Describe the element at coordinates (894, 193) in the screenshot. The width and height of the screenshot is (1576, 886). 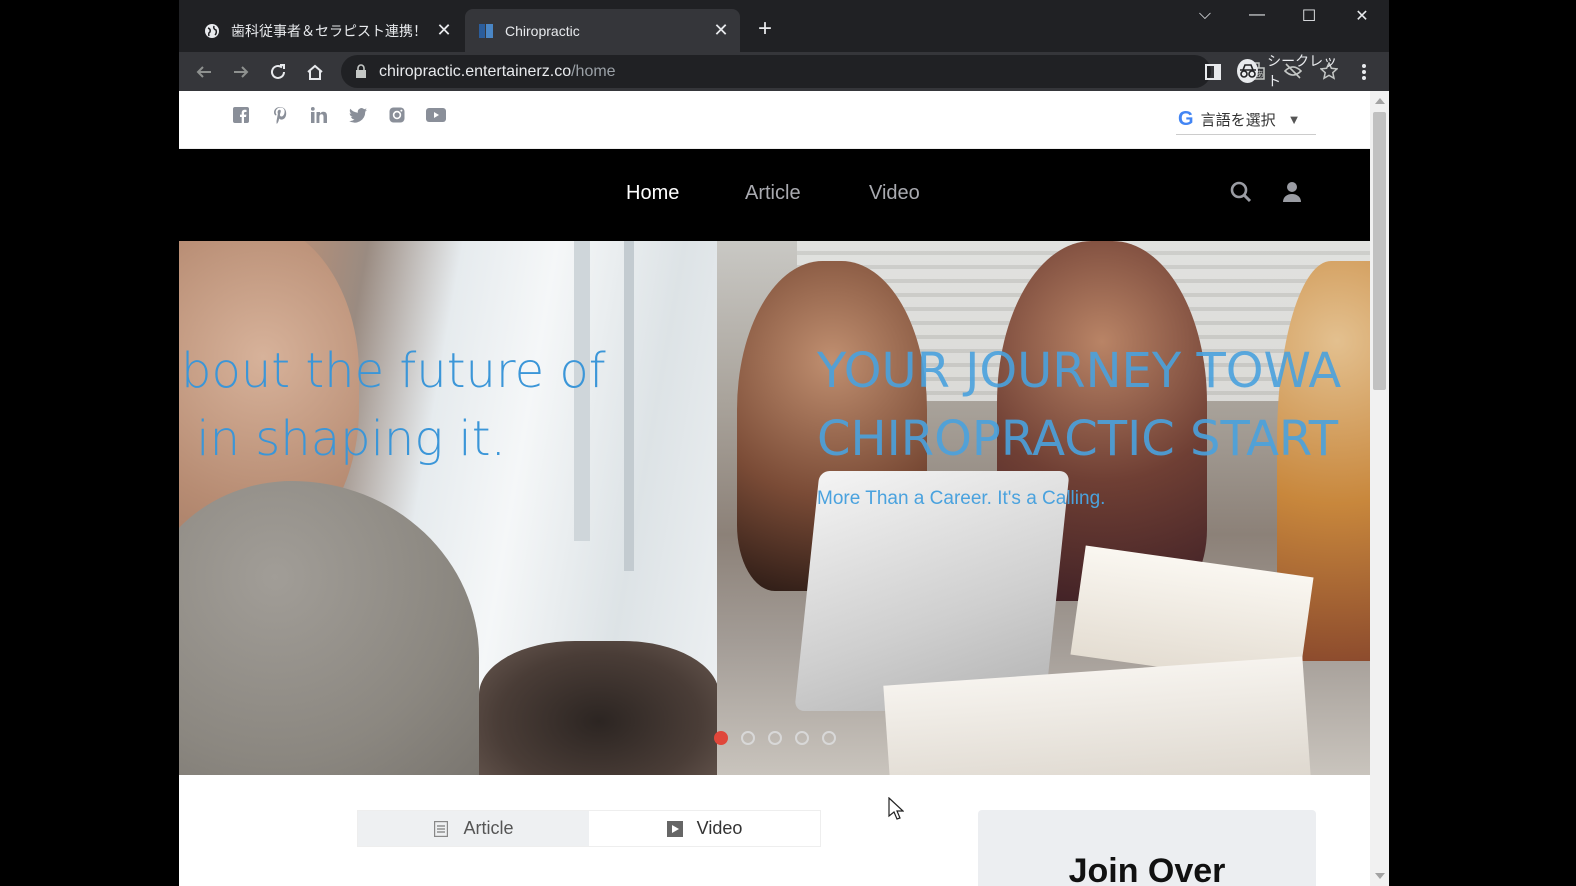
I see `nav-video: Video` at that location.